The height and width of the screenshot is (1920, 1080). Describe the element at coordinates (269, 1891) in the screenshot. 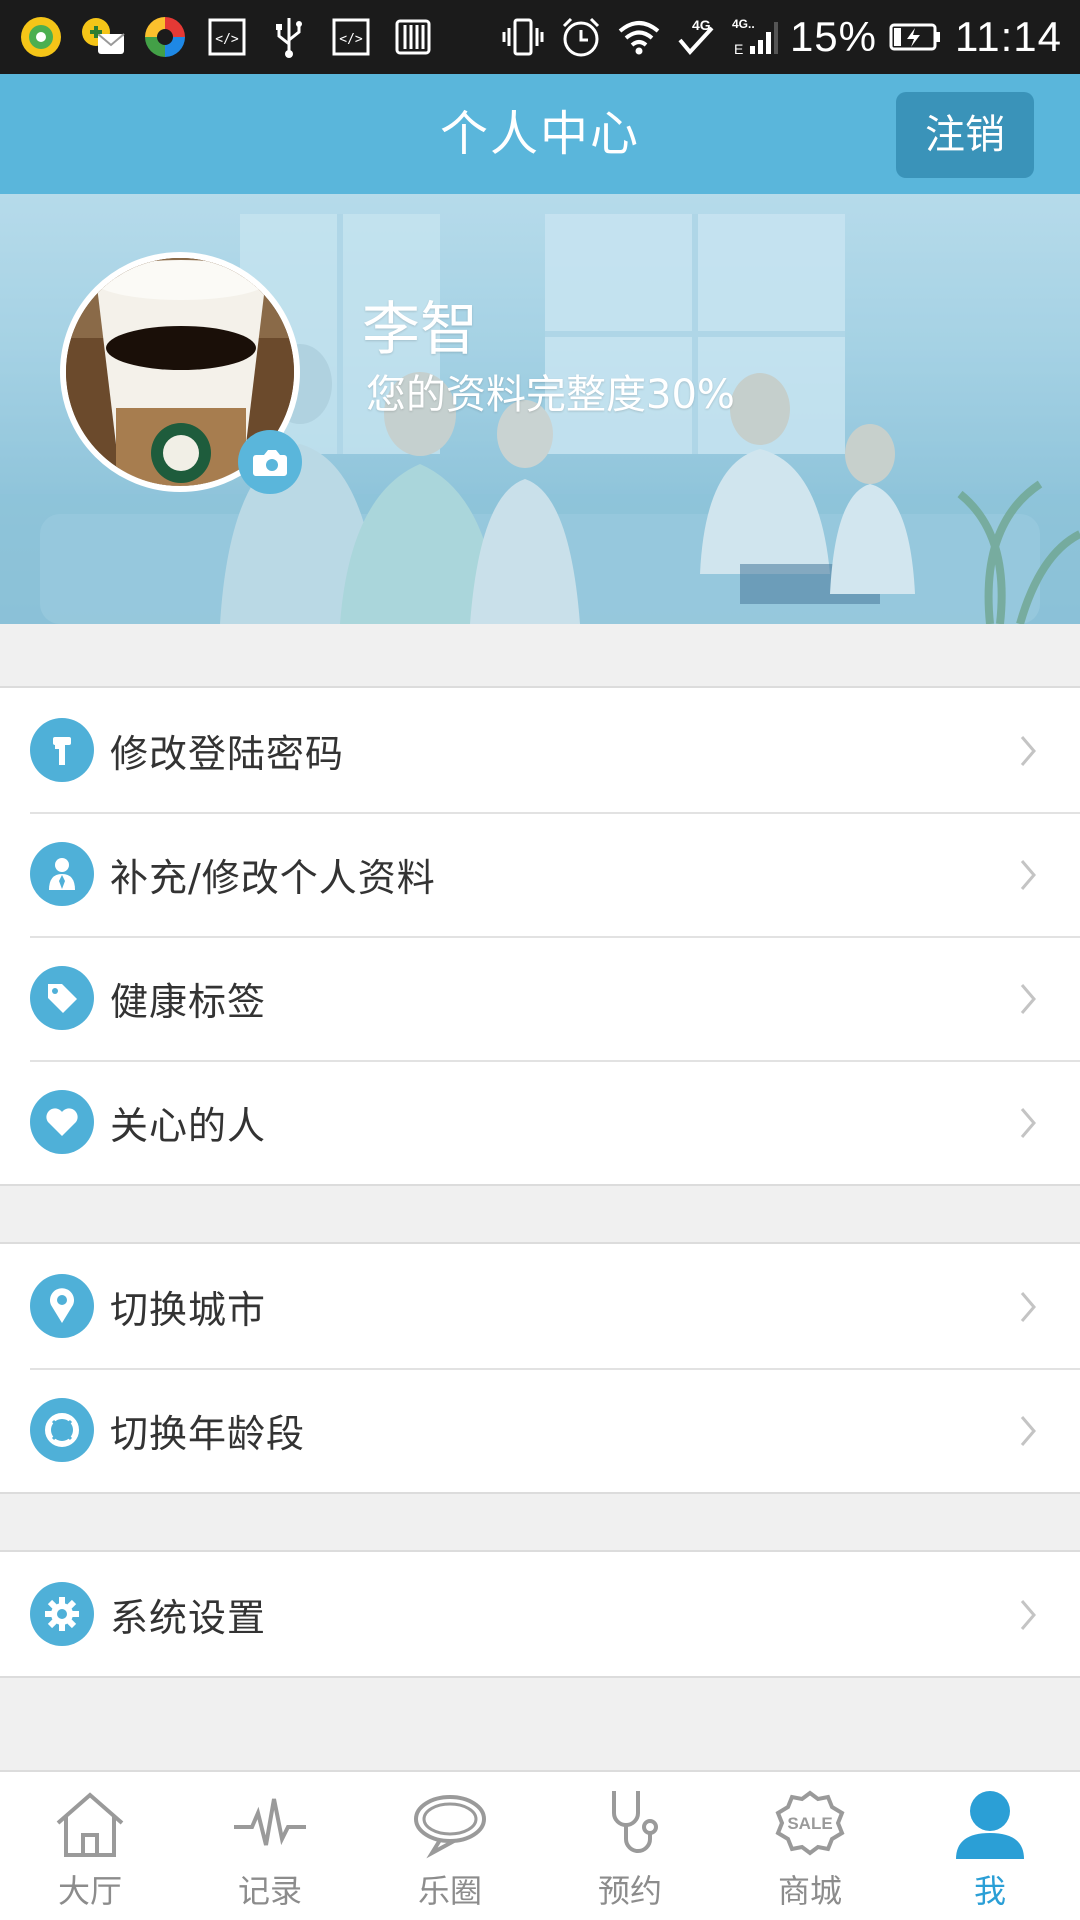

I see `nav-label: 记录` at that location.